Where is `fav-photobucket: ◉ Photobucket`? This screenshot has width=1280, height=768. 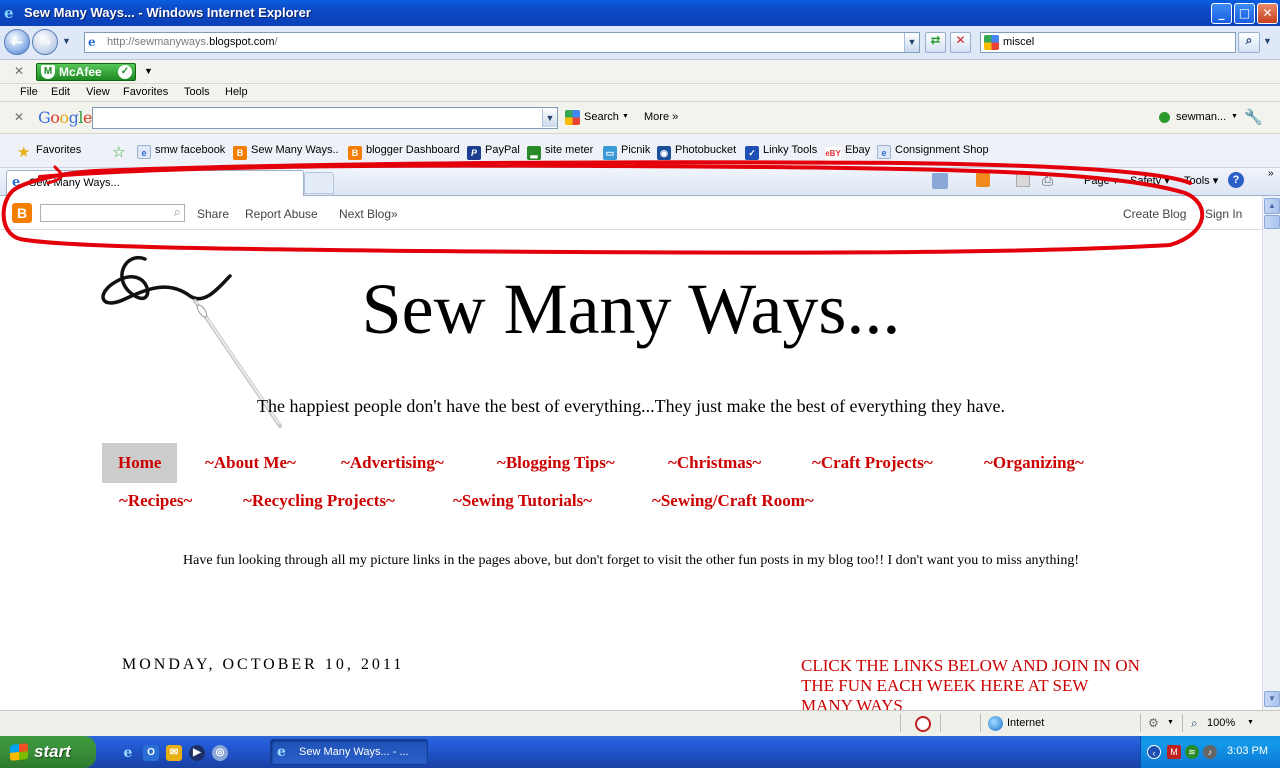 fav-photobucket: ◉ Photobucket is located at coordinates (696, 152).